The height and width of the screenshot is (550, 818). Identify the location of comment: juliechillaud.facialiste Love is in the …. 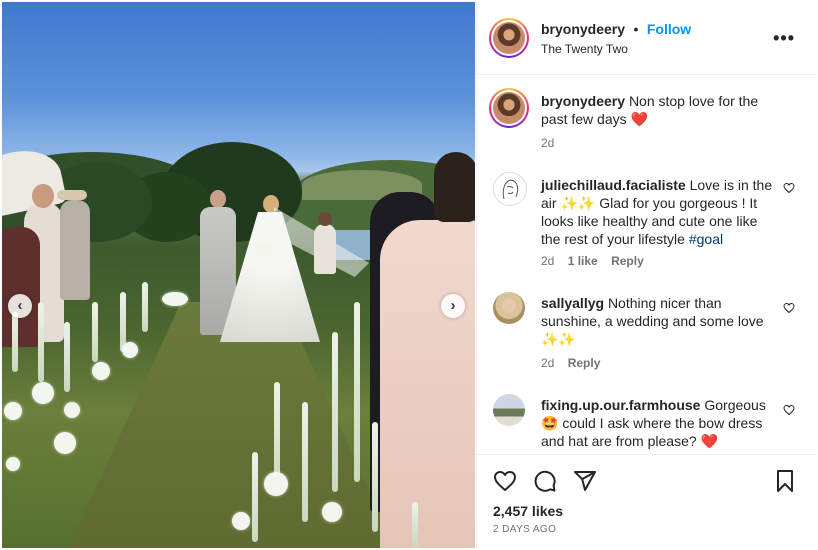
(644, 222).